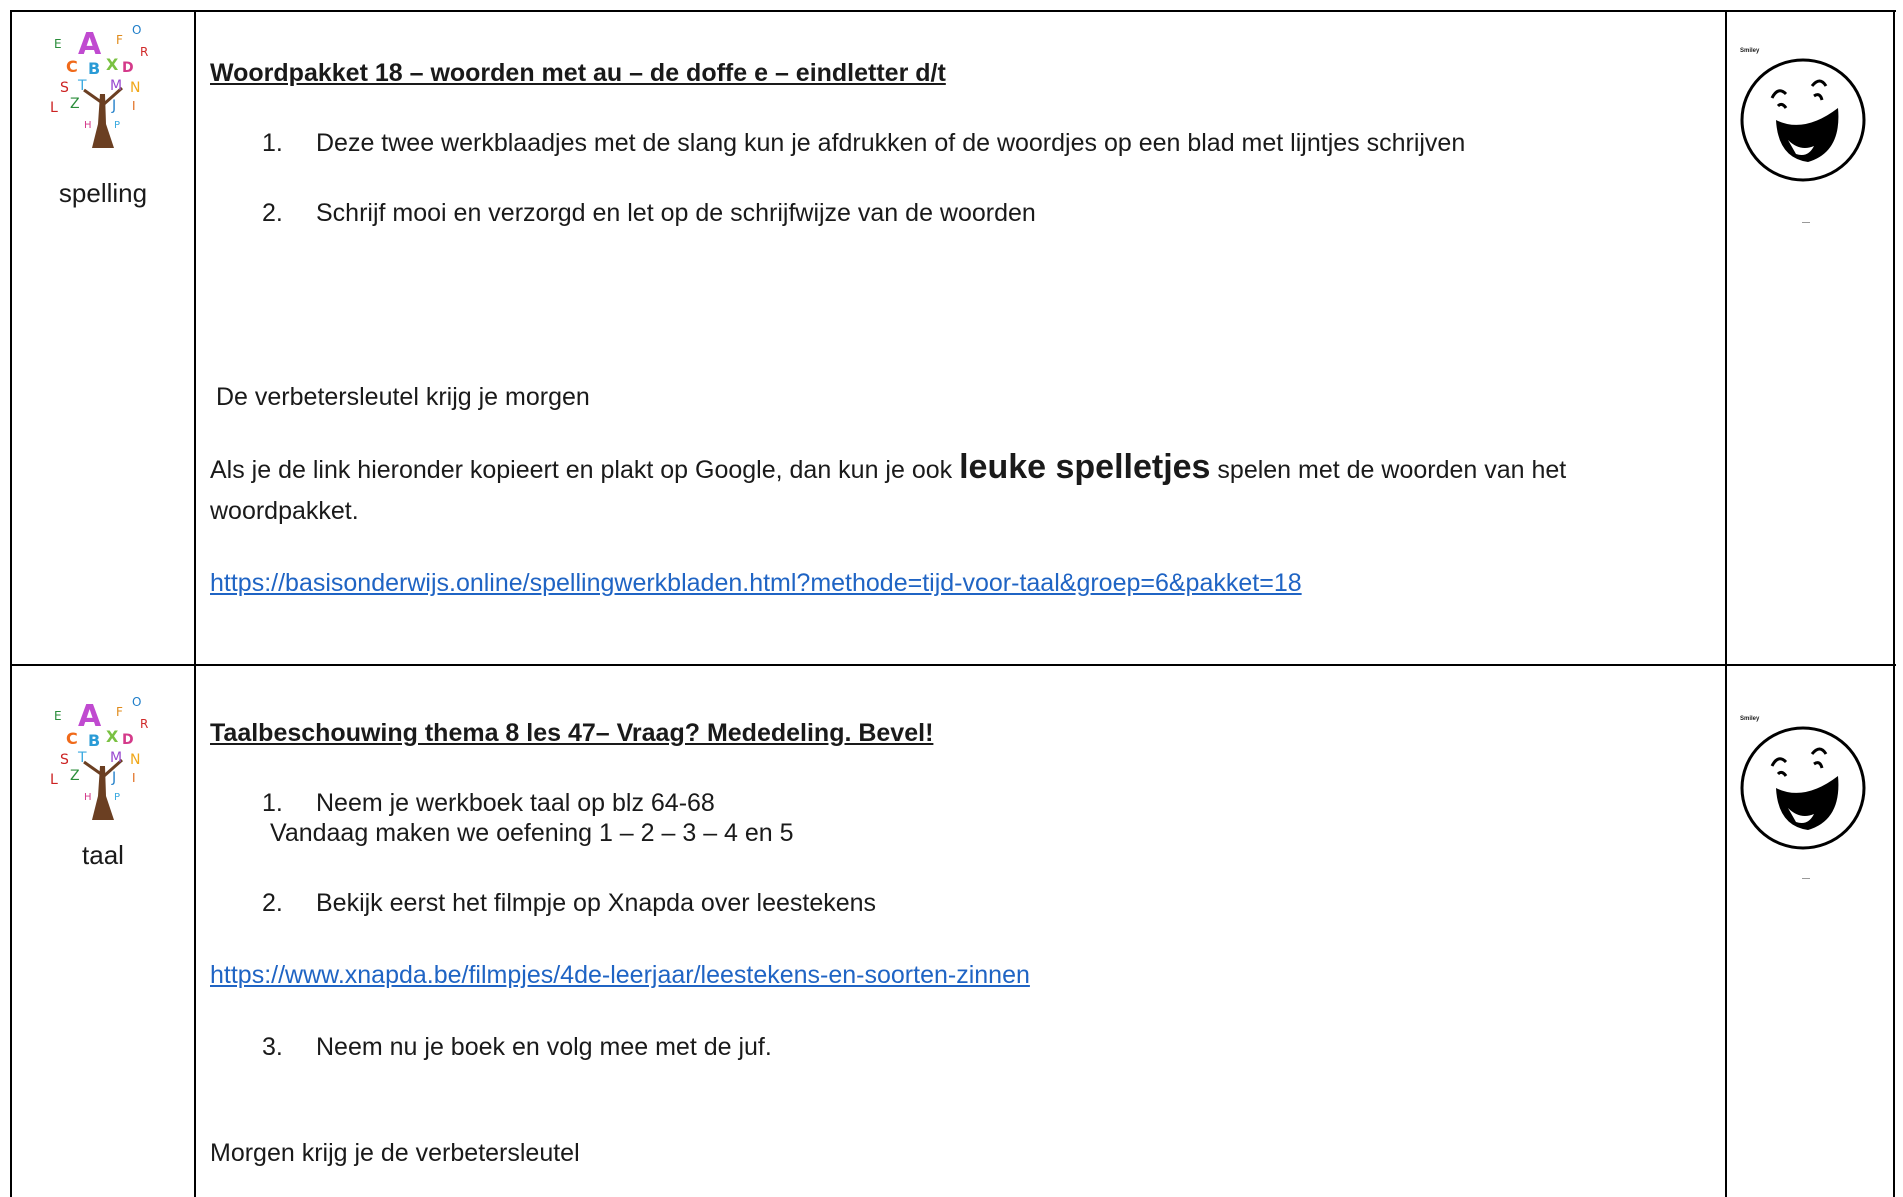  I want to click on note-text: Morgen krijg je de verbetersleutel, so click(395, 1153).